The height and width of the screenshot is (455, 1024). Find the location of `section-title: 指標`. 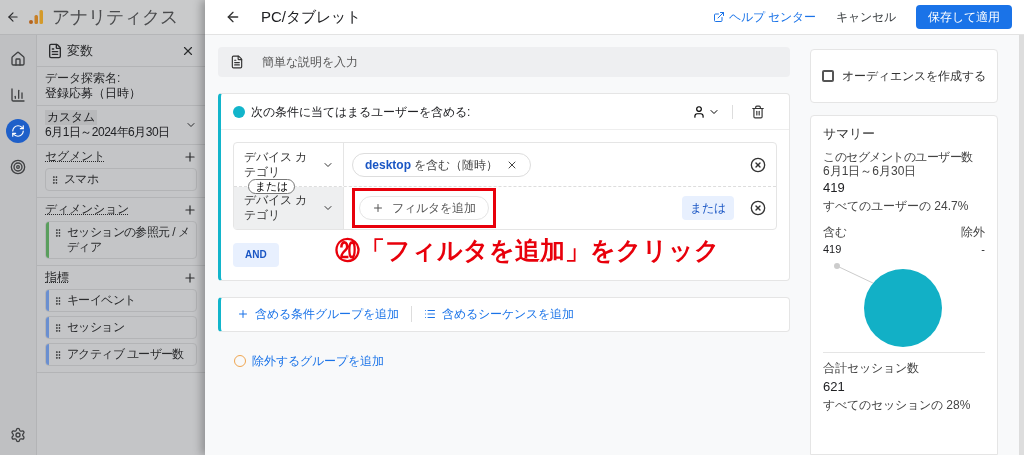

section-title: 指標 is located at coordinates (57, 277).